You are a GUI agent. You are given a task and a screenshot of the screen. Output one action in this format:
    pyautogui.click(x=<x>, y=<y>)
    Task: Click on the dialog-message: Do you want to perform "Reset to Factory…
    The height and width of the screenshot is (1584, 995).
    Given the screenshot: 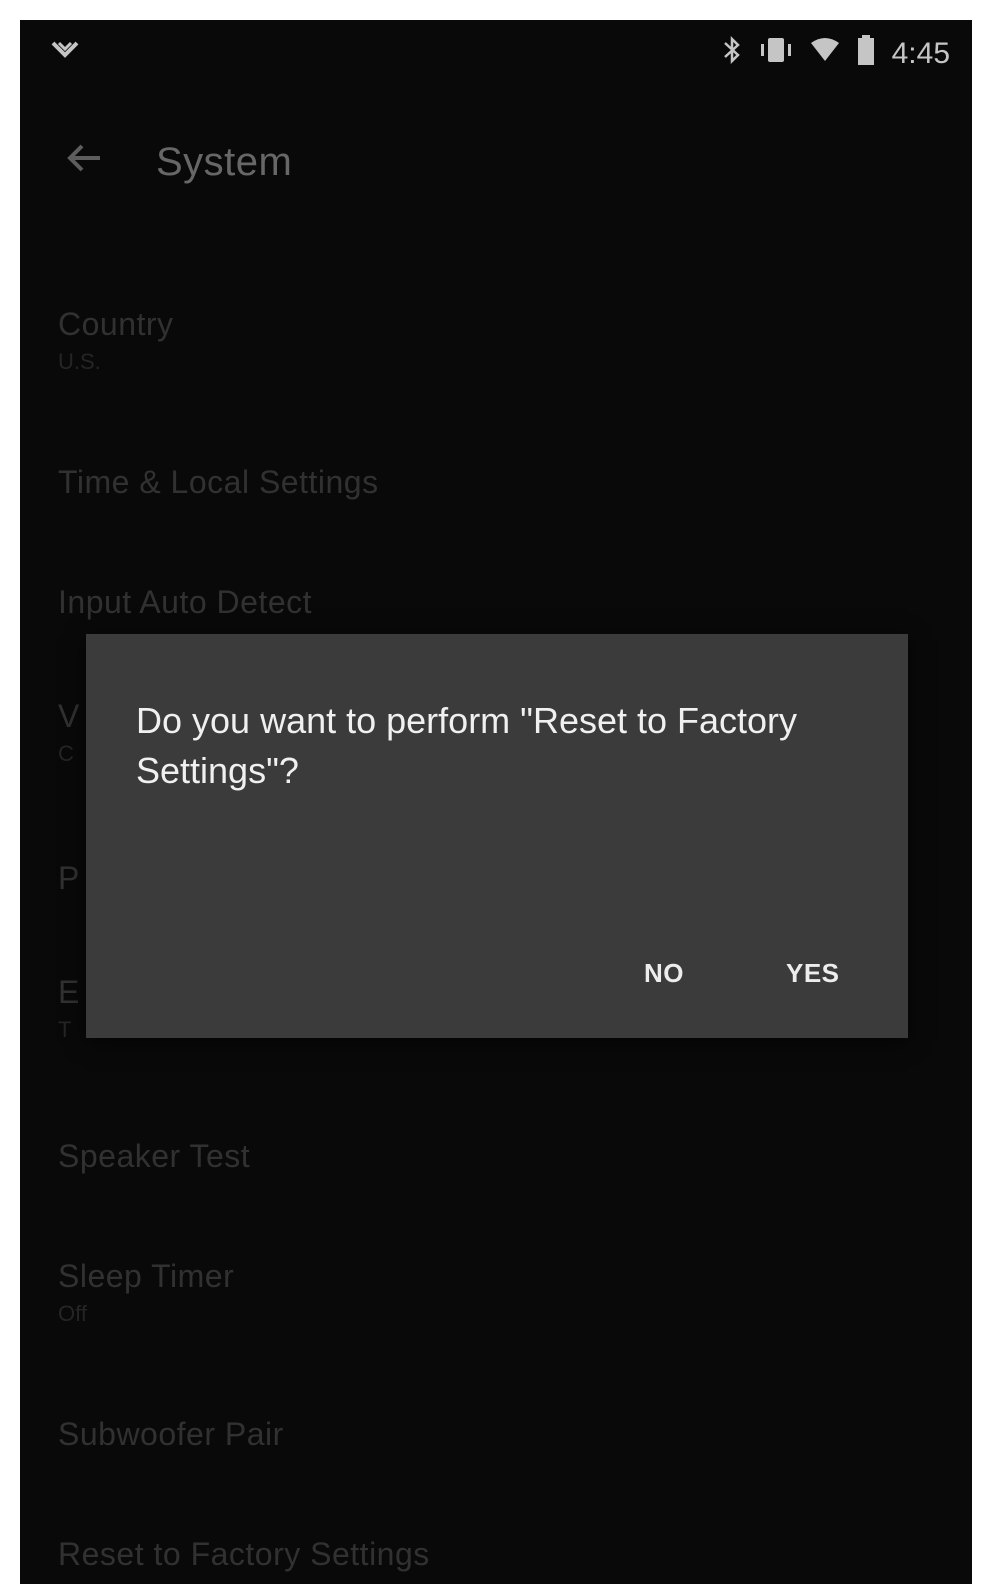 What is the action you would take?
    pyautogui.click(x=467, y=745)
    